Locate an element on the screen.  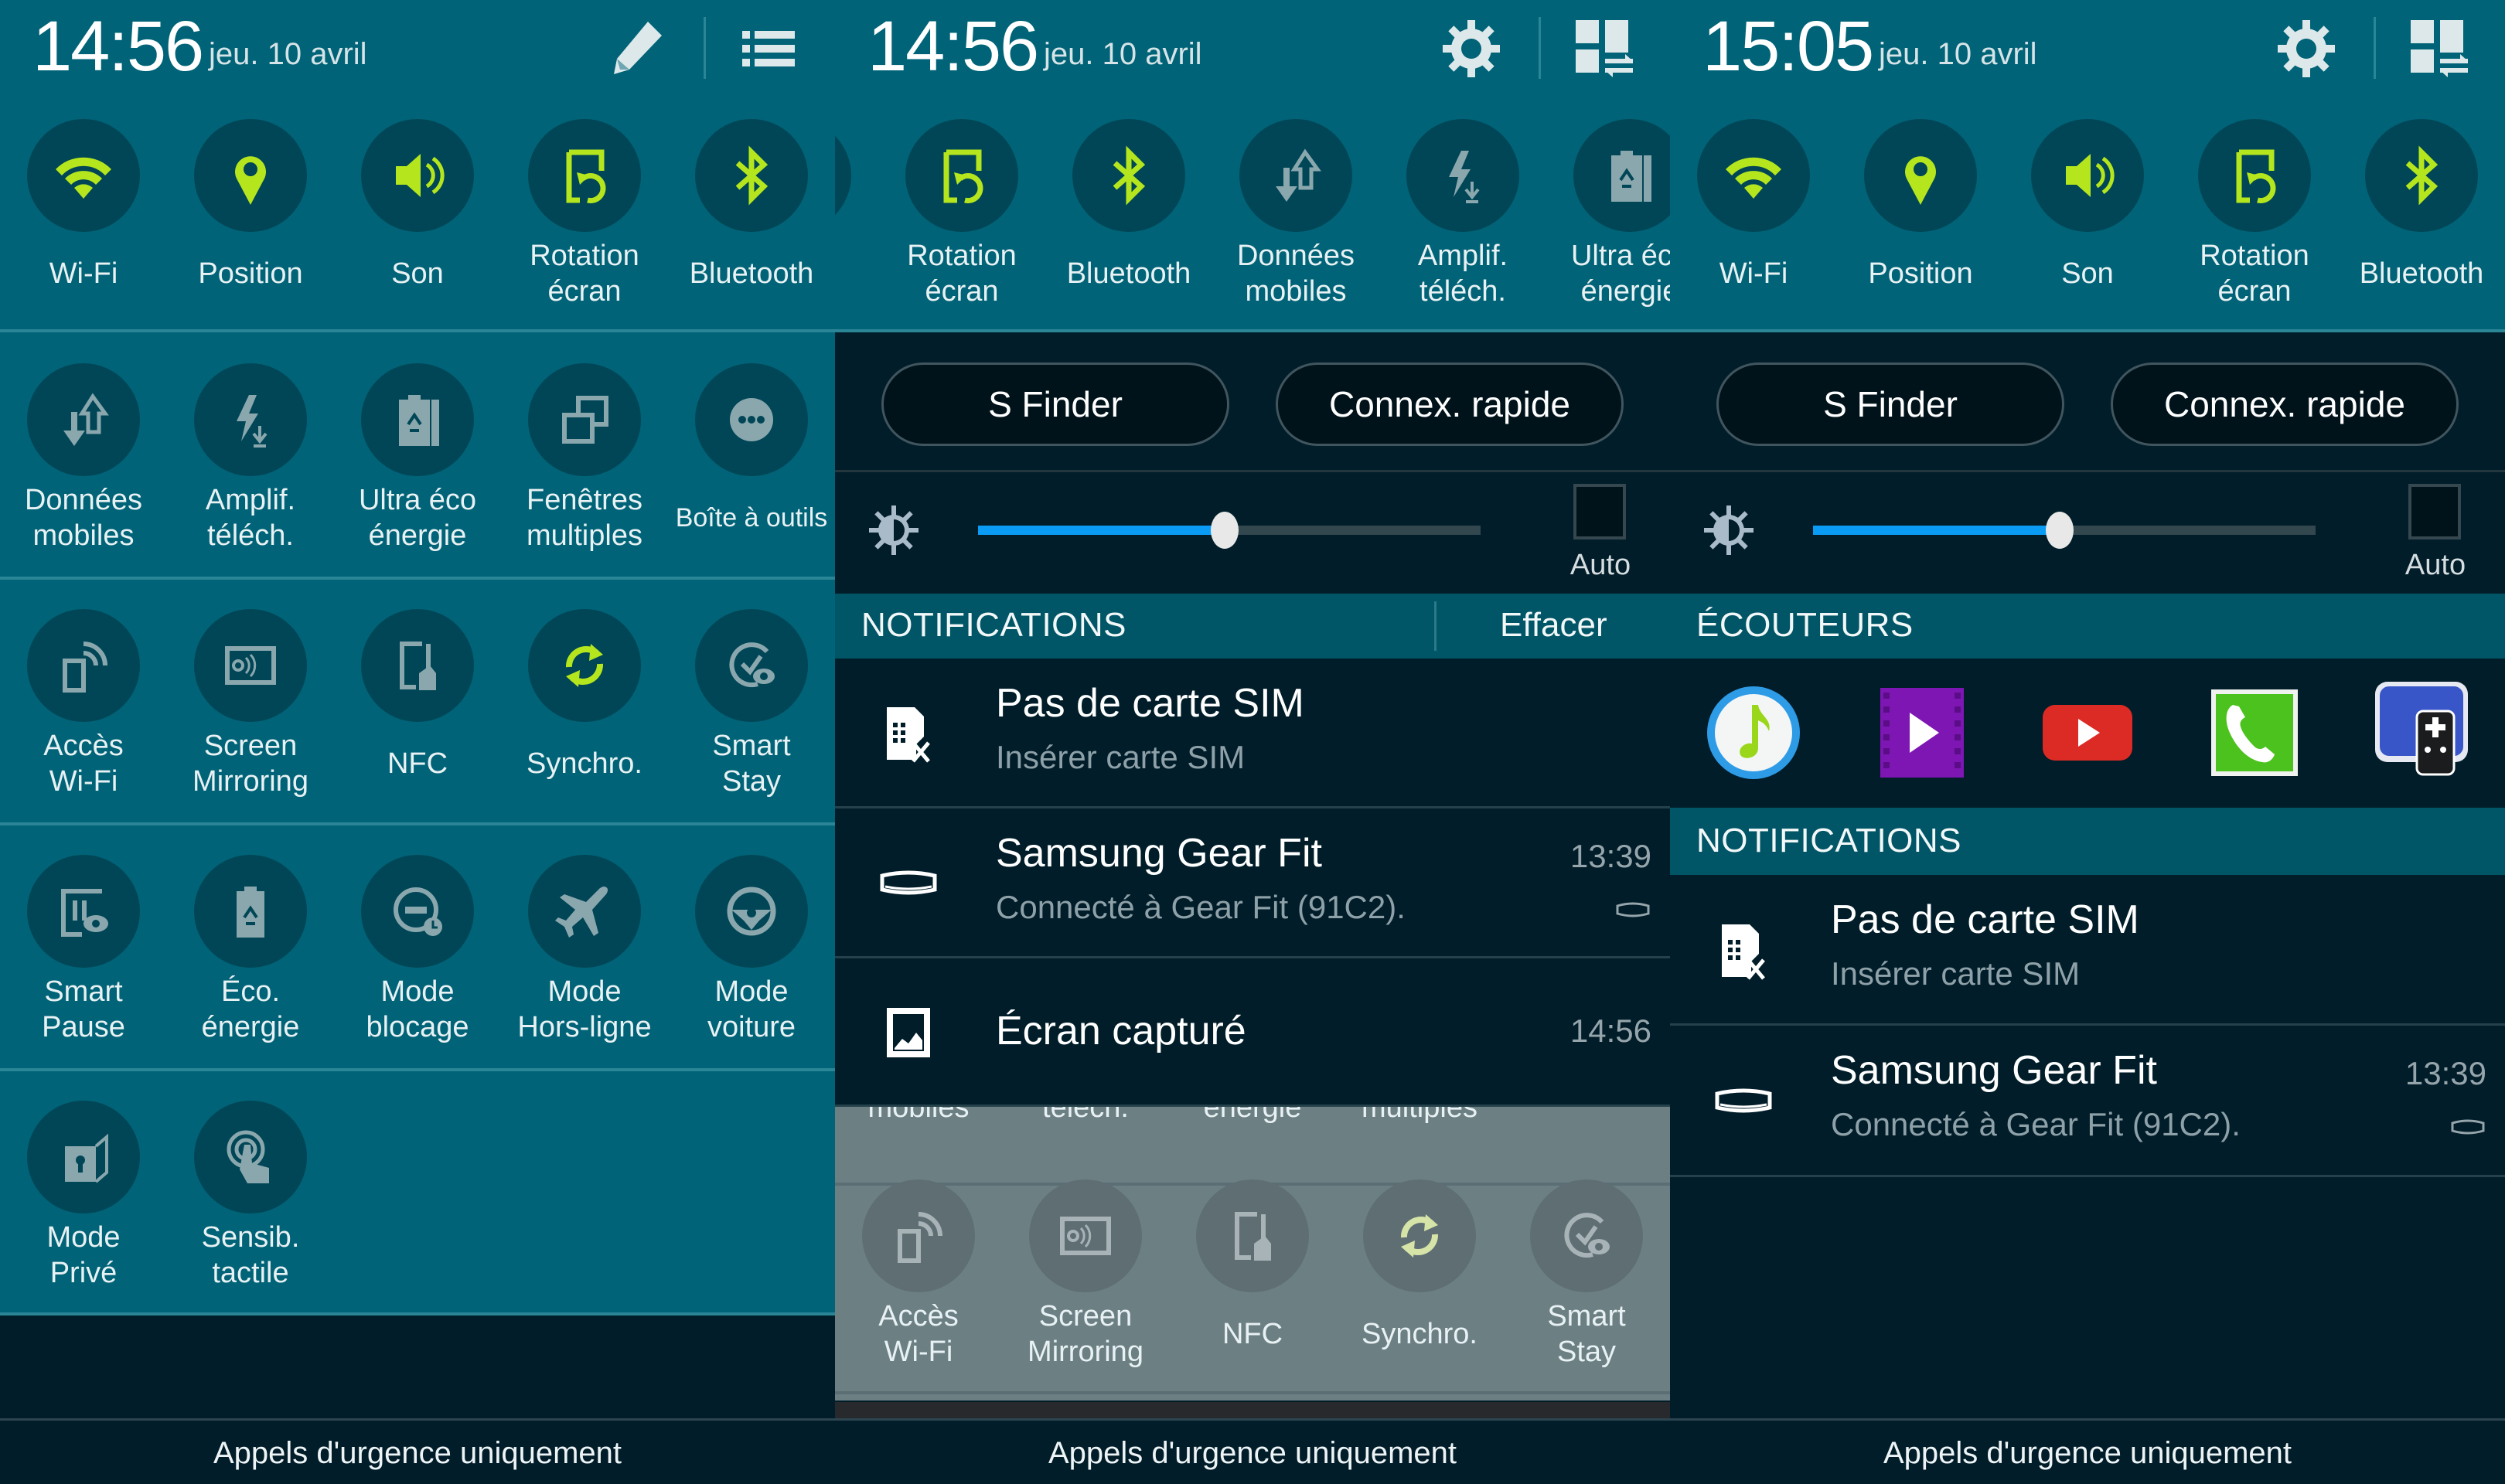
notification-item: Écran capturé 14:56 is located at coordinates (1252, 1032).